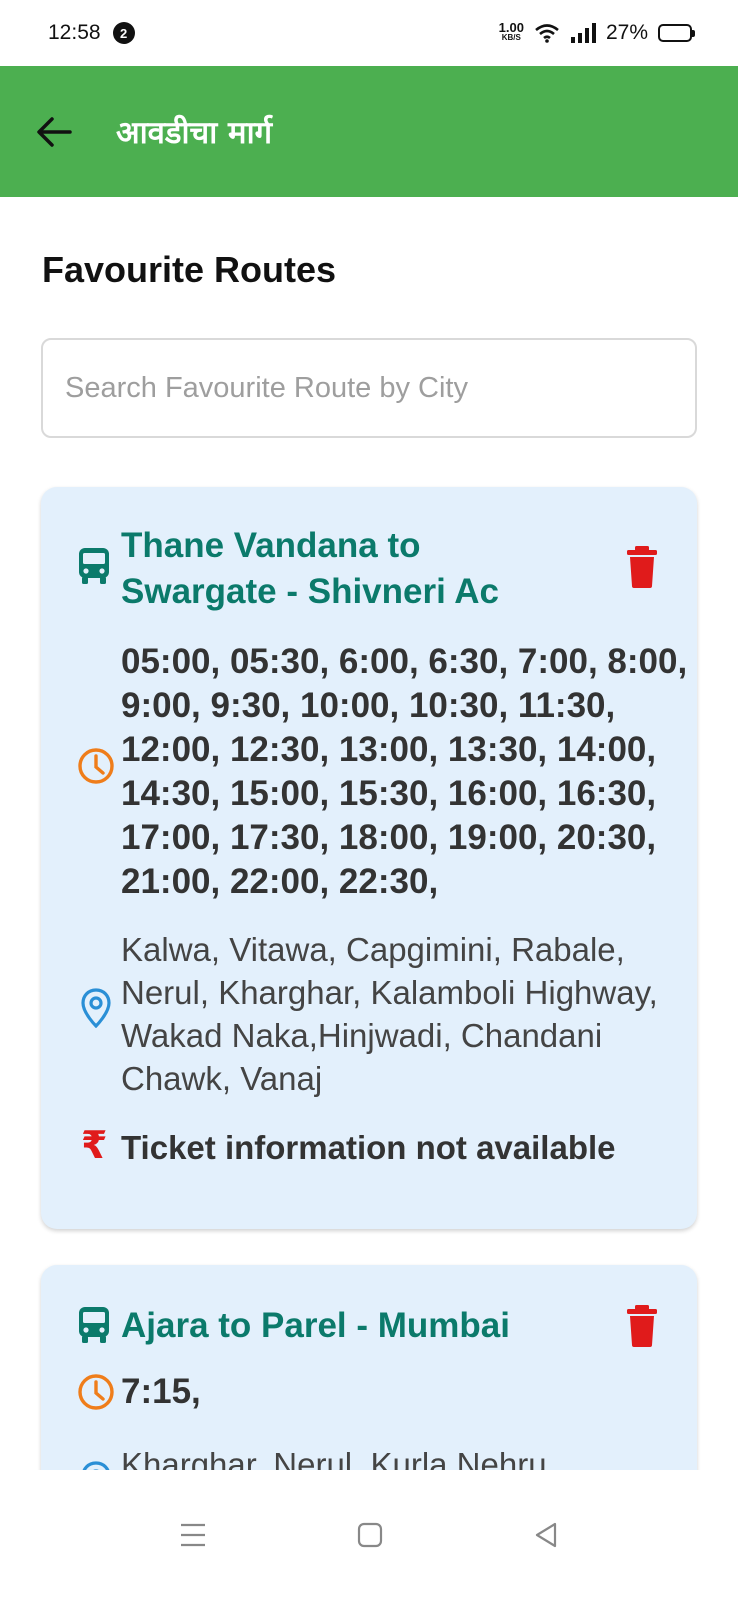 Image resolution: width=738 pixels, height=1600 pixels. What do you see at coordinates (369, 388) in the screenshot?
I see `search-favourite-route-input` at bounding box center [369, 388].